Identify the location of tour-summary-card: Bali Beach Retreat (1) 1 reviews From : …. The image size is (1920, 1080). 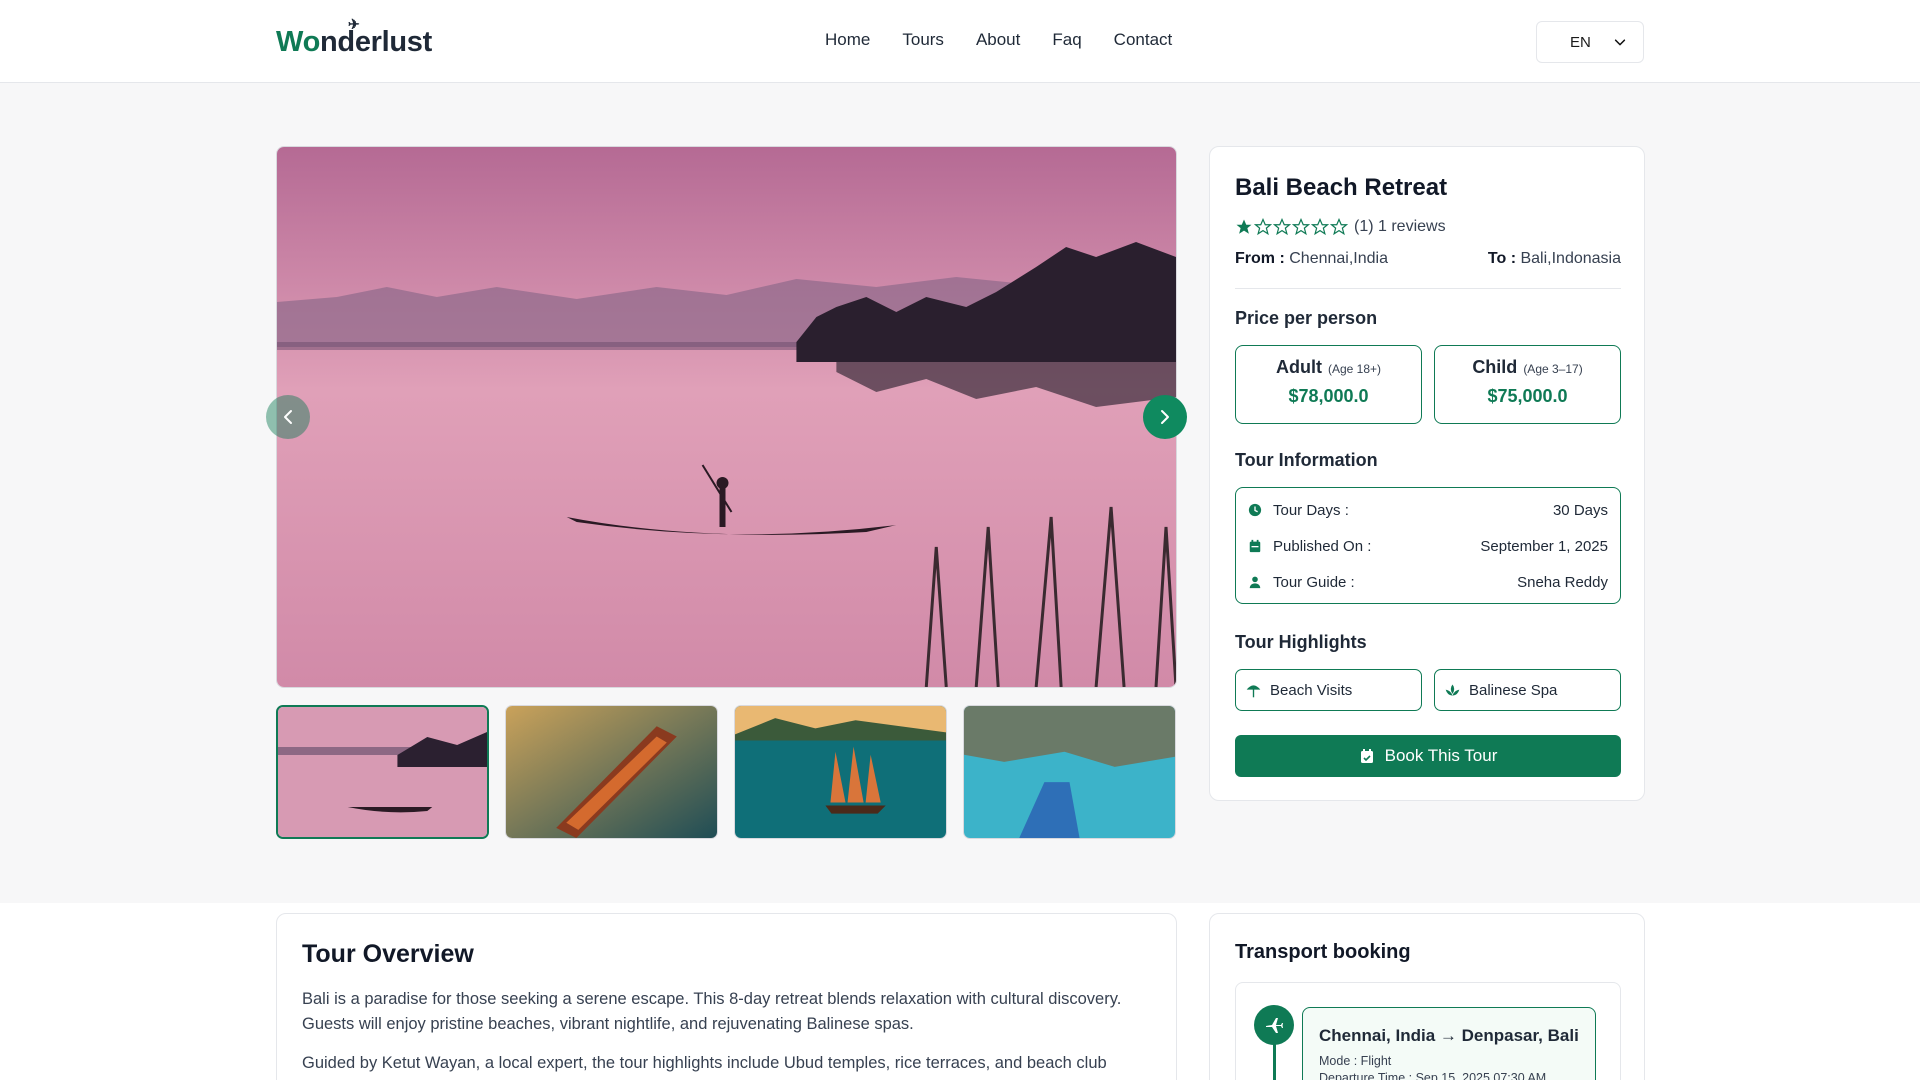
(1427, 473).